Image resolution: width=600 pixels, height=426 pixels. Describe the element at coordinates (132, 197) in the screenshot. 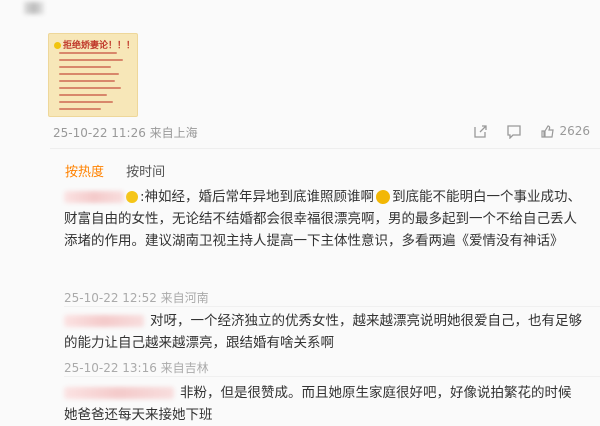

I see `emoji-icon` at that location.